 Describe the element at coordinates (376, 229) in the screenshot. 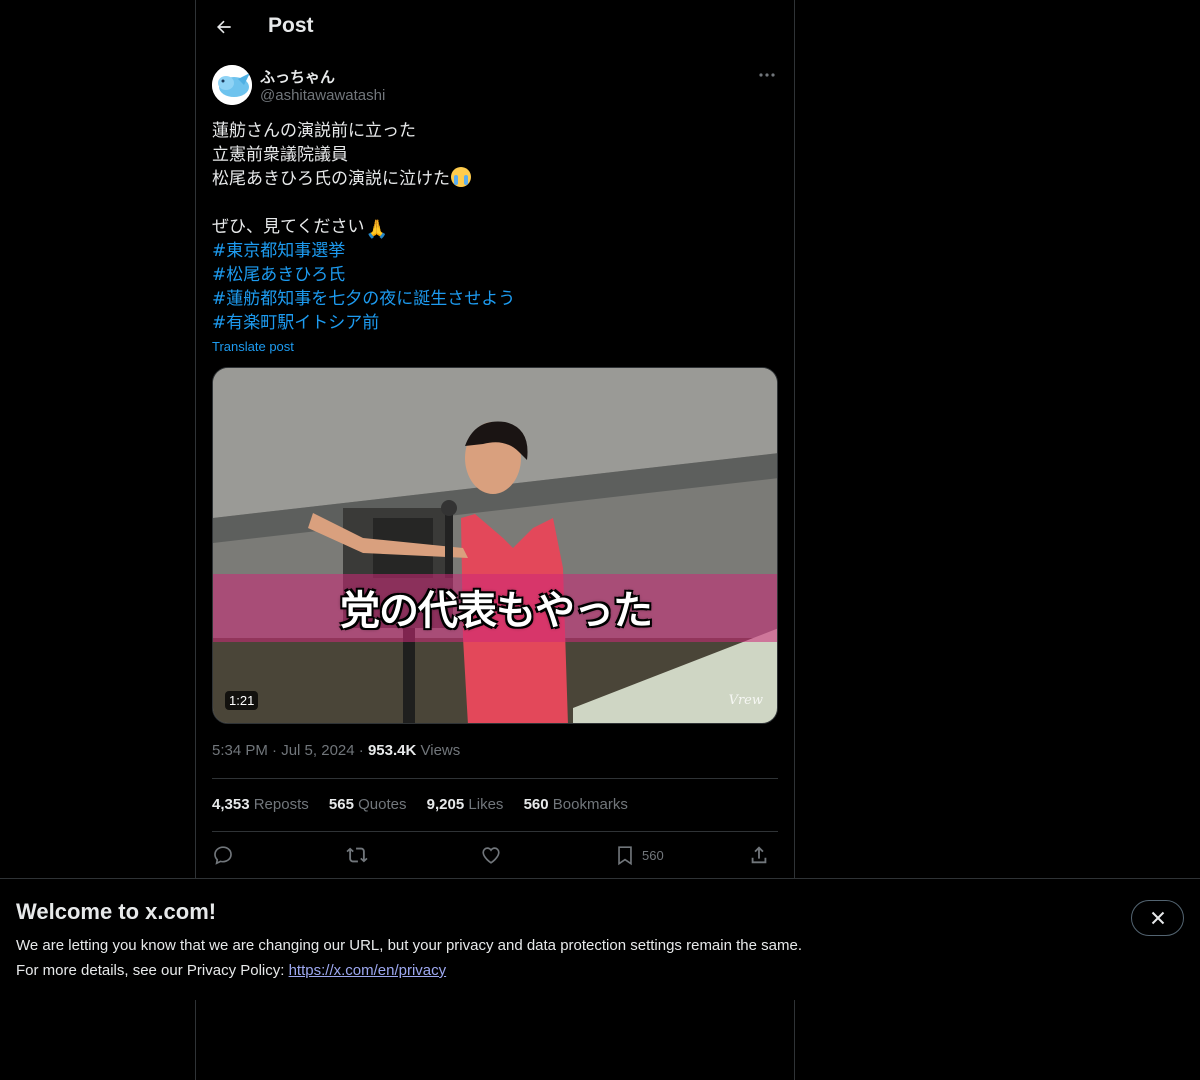

I see `folded-hands-icon: 🙏` at that location.